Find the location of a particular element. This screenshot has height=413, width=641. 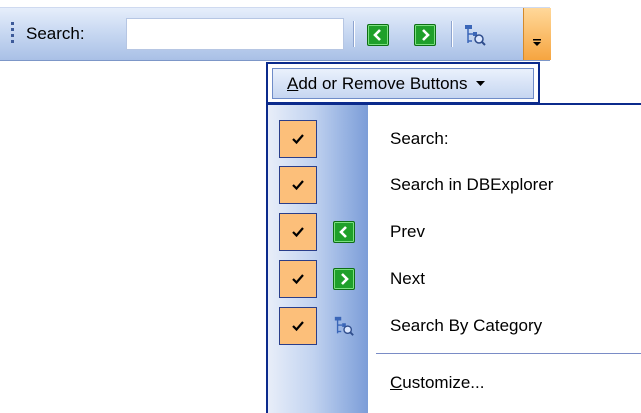

menu-item-next: Next is located at coordinates (454, 279).